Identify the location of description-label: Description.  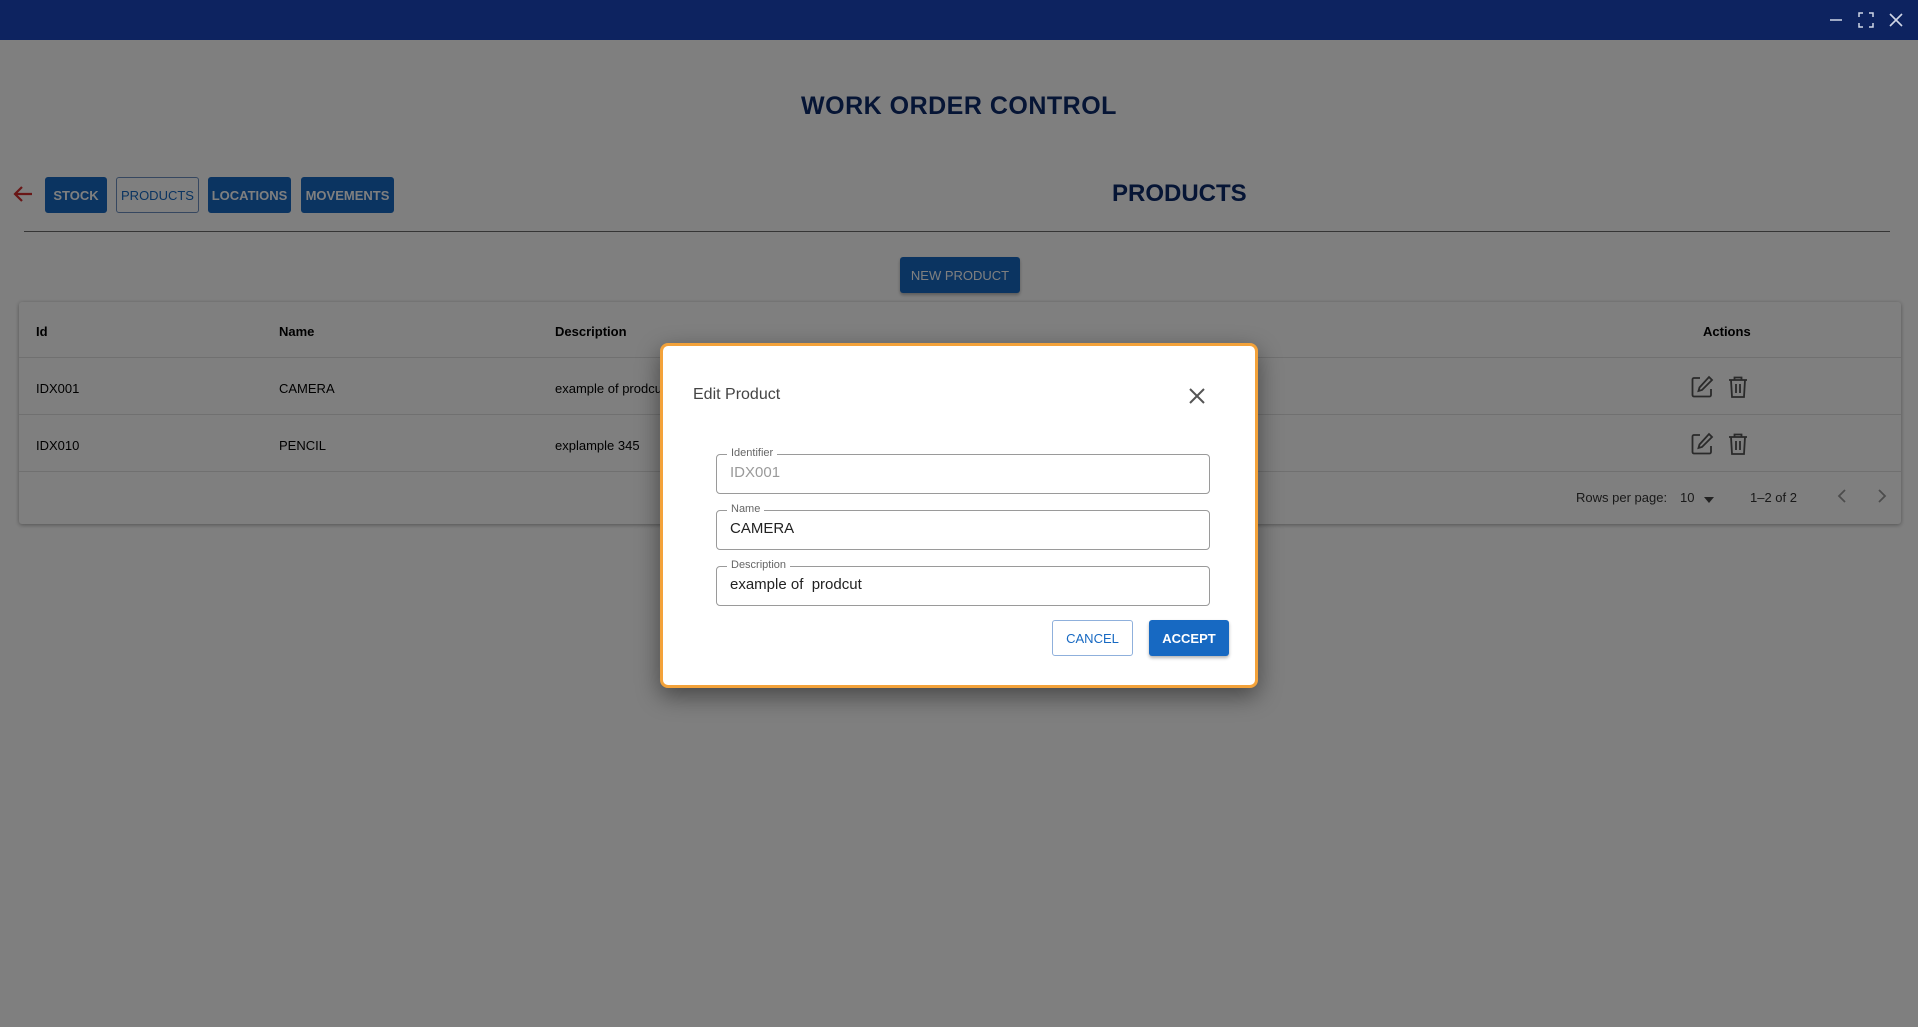
(759, 565).